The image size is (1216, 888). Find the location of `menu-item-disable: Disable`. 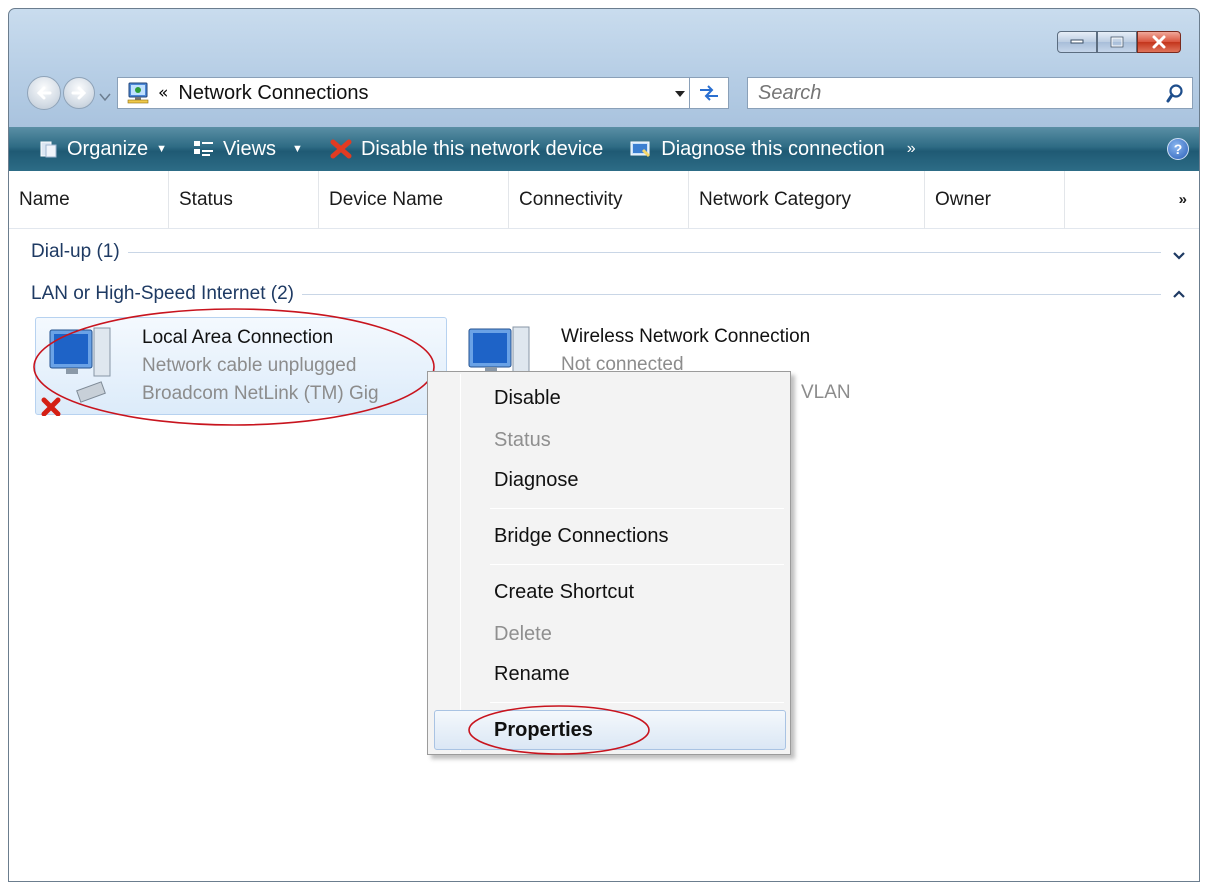

menu-item-disable: Disable is located at coordinates (527, 398).